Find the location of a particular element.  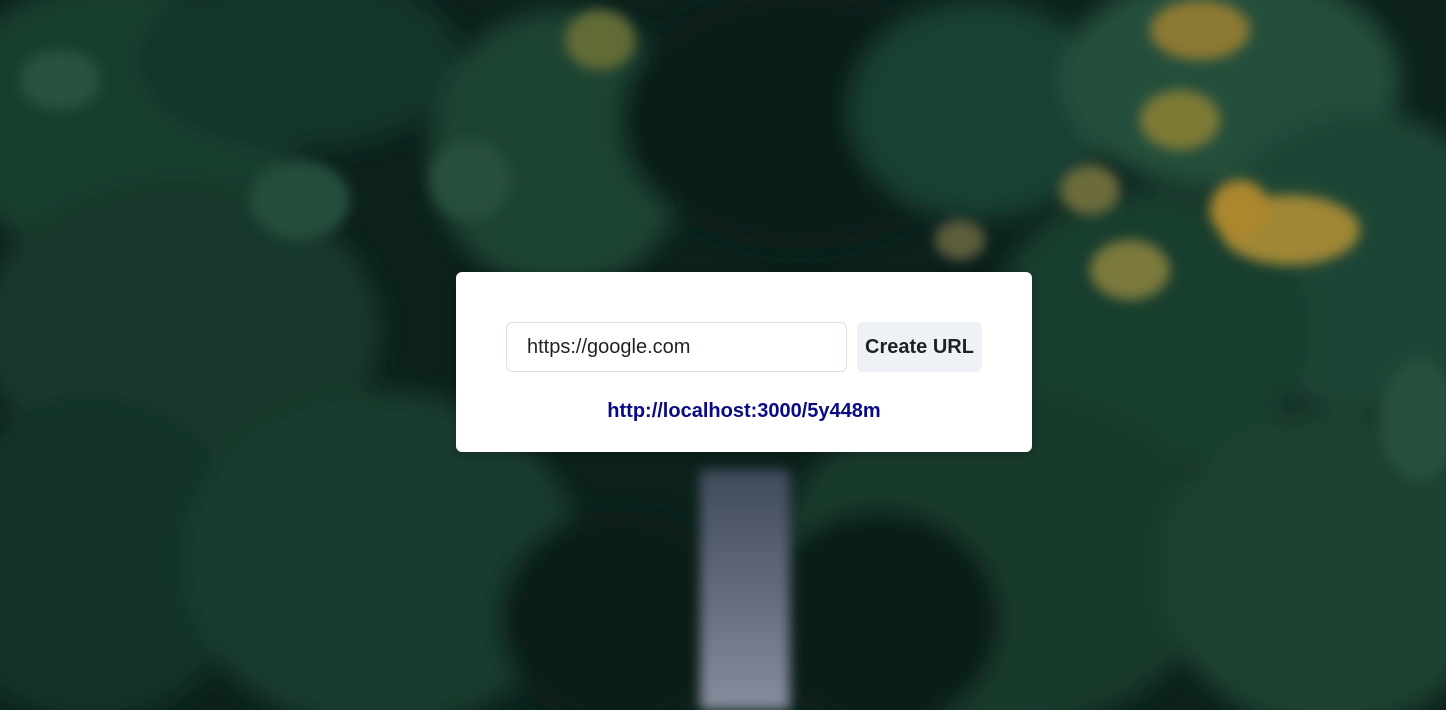

shortener-card: Create URL http://localhost:3000/5y448m is located at coordinates (744, 362).